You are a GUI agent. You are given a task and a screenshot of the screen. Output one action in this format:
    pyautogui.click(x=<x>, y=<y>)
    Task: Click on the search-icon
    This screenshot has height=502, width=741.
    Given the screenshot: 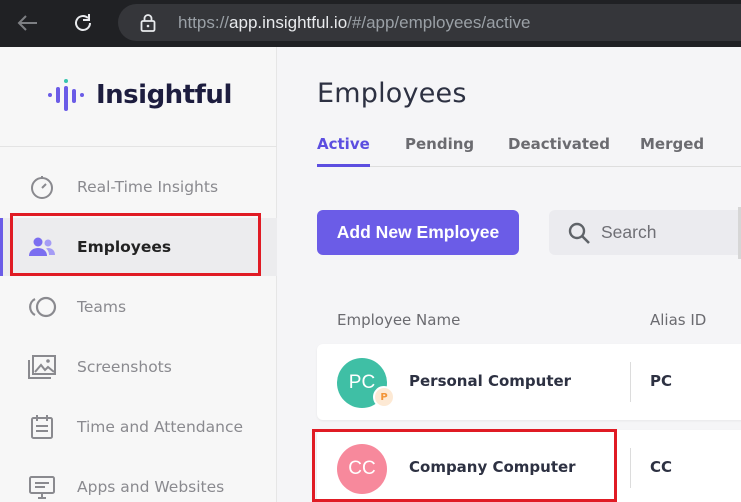 What is the action you would take?
    pyautogui.click(x=579, y=233)
    